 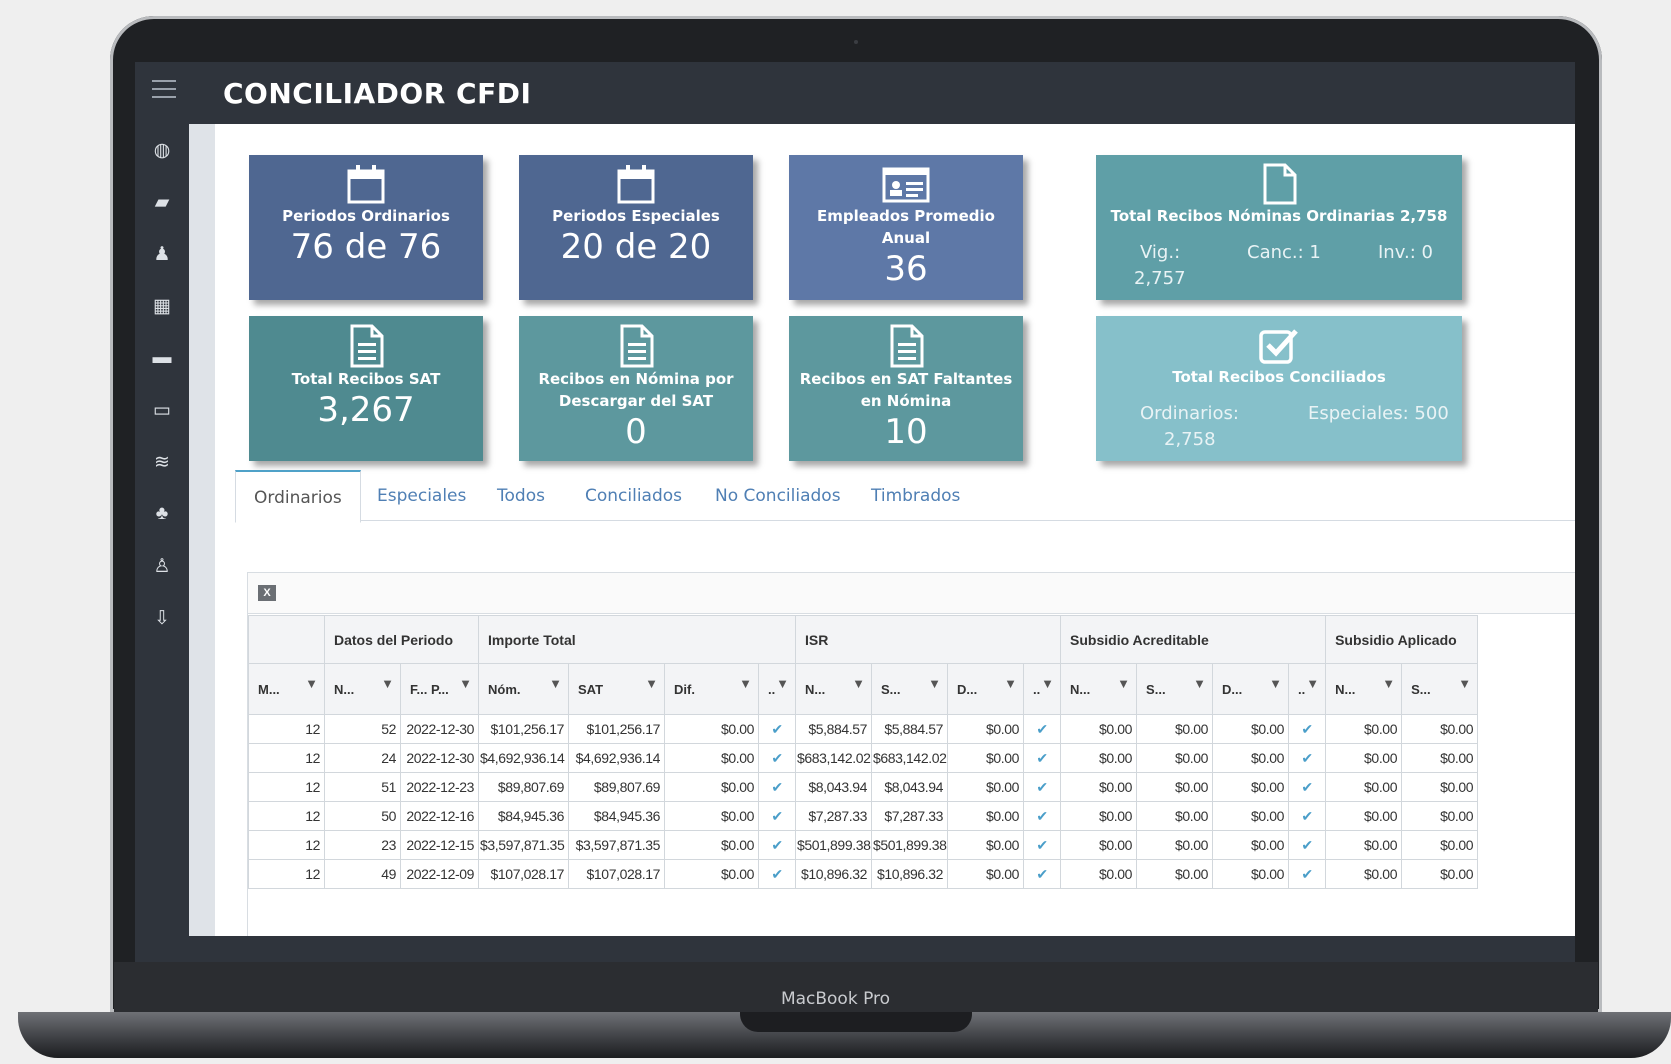 What do you see at coordinates (162, 618) in the screenshot?
I see `download-icon: ⇩` at bounding box center [162, 618].